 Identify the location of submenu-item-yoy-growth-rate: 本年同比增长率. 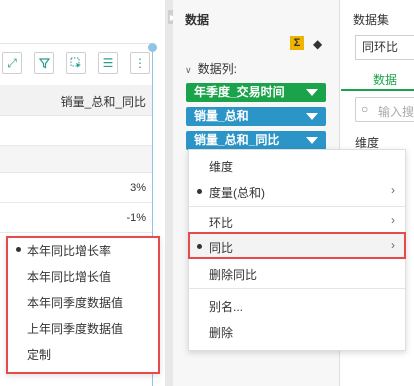
(83, 251).